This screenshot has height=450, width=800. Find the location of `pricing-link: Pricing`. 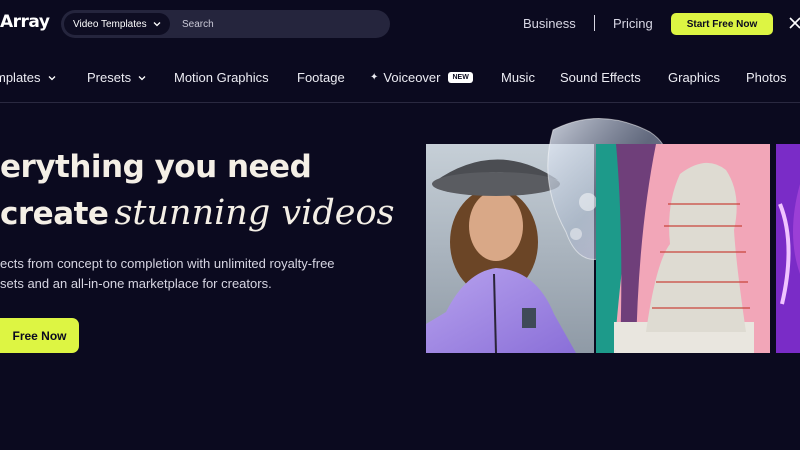

pricing-link: Pricing is located at coordinates (633, 23).